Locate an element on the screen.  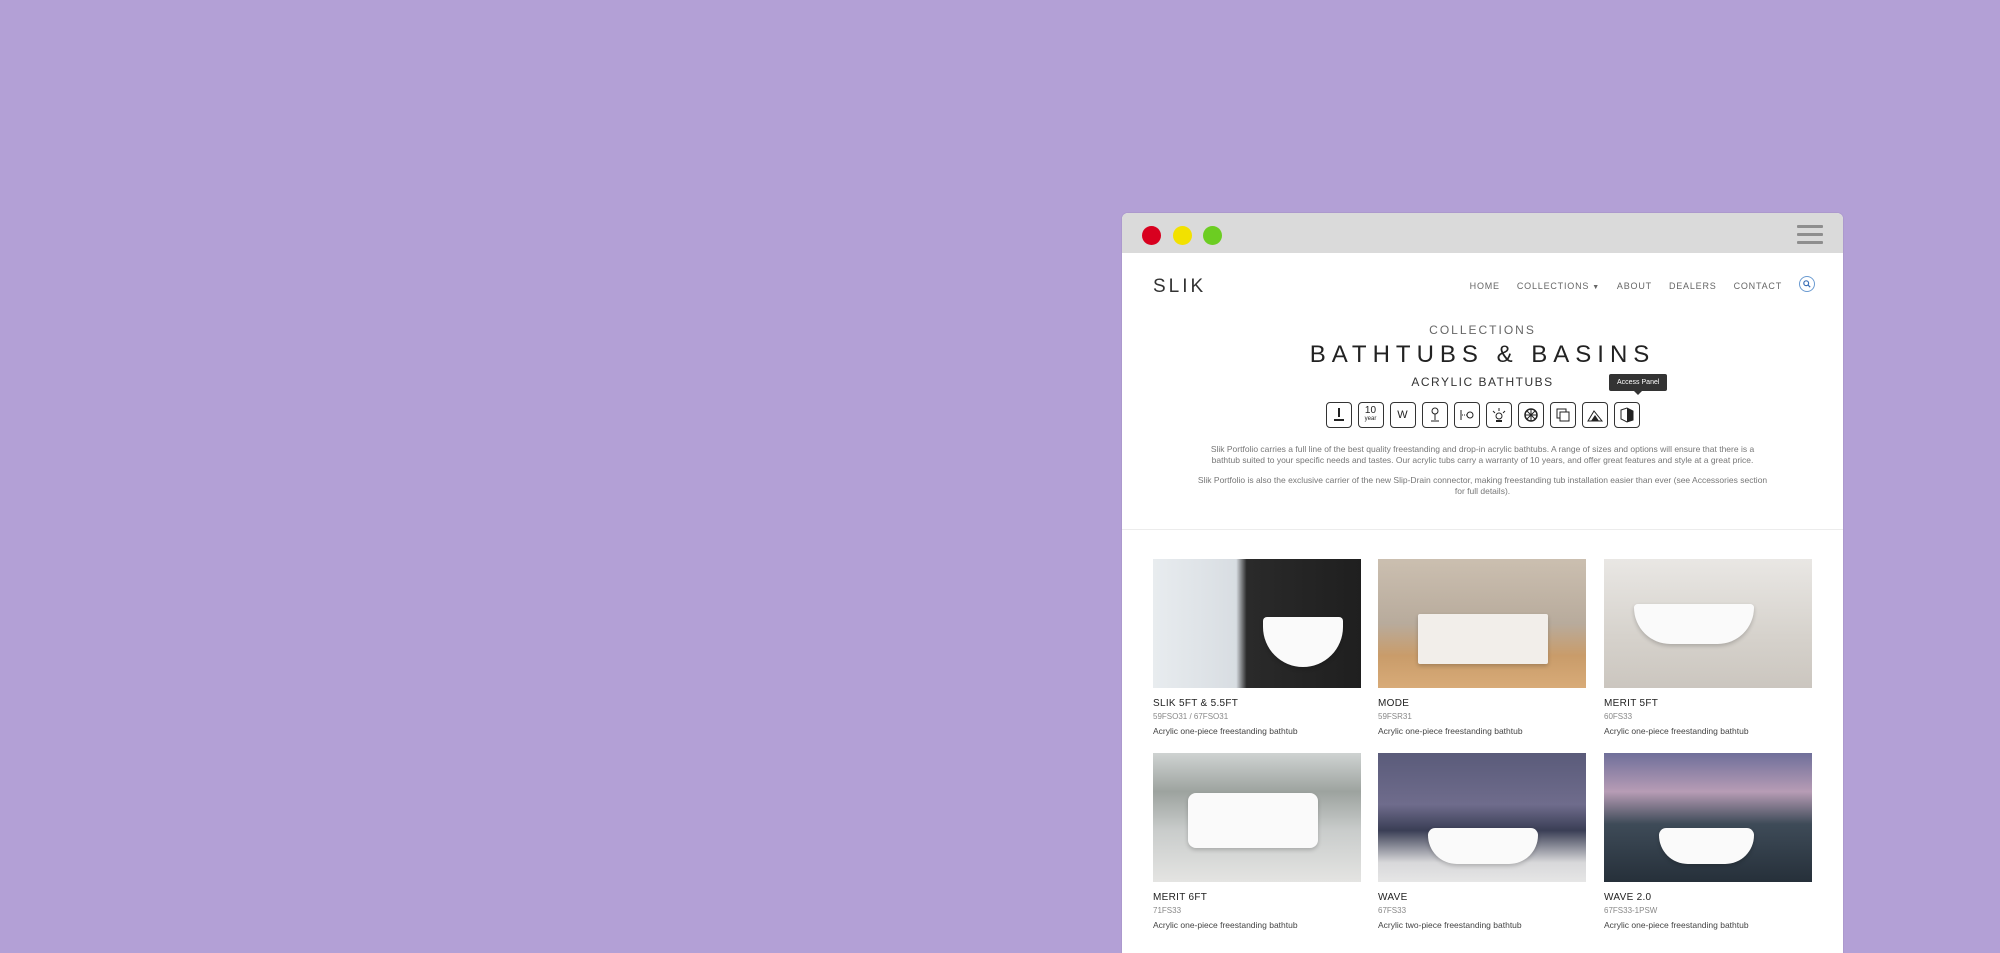
tooltip: Access Panel is located at coordinates (1638, 384).